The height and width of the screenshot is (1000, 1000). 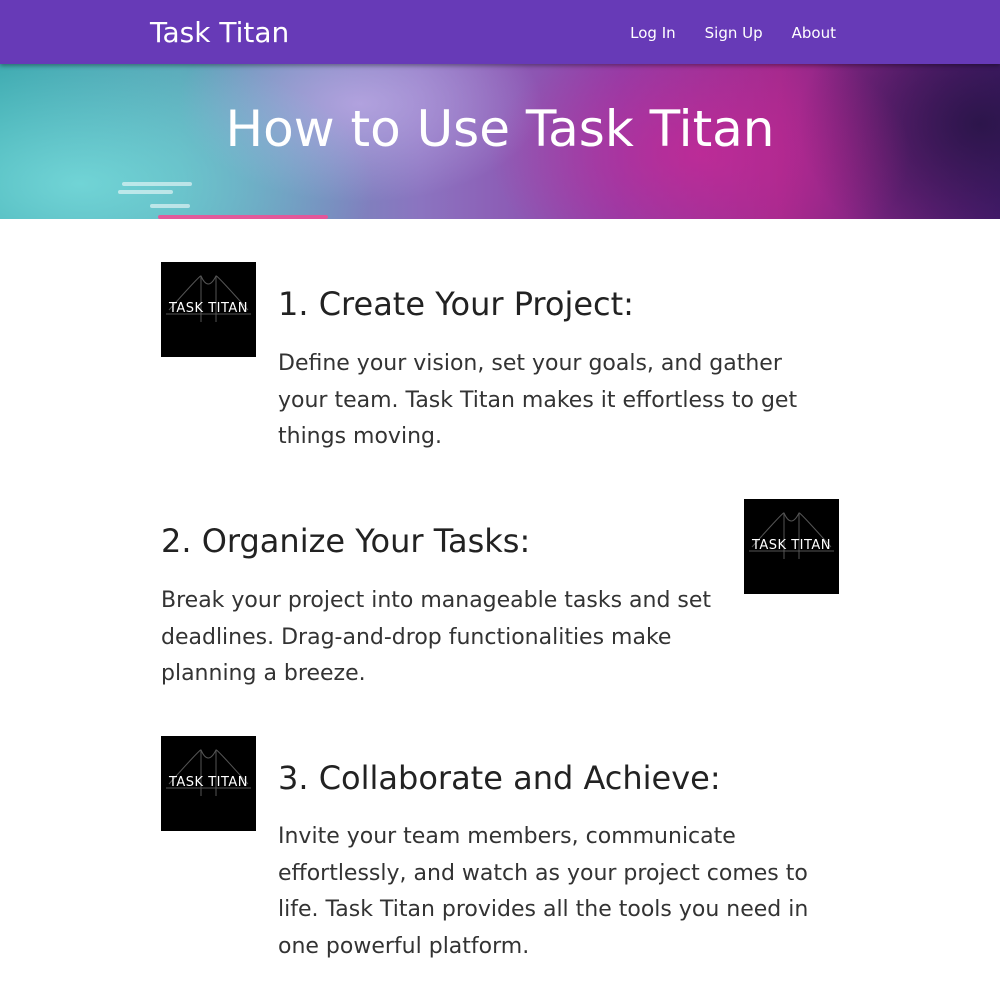 I want to click on nav-signup-link: Sign Up, so click(x=734, y=33).